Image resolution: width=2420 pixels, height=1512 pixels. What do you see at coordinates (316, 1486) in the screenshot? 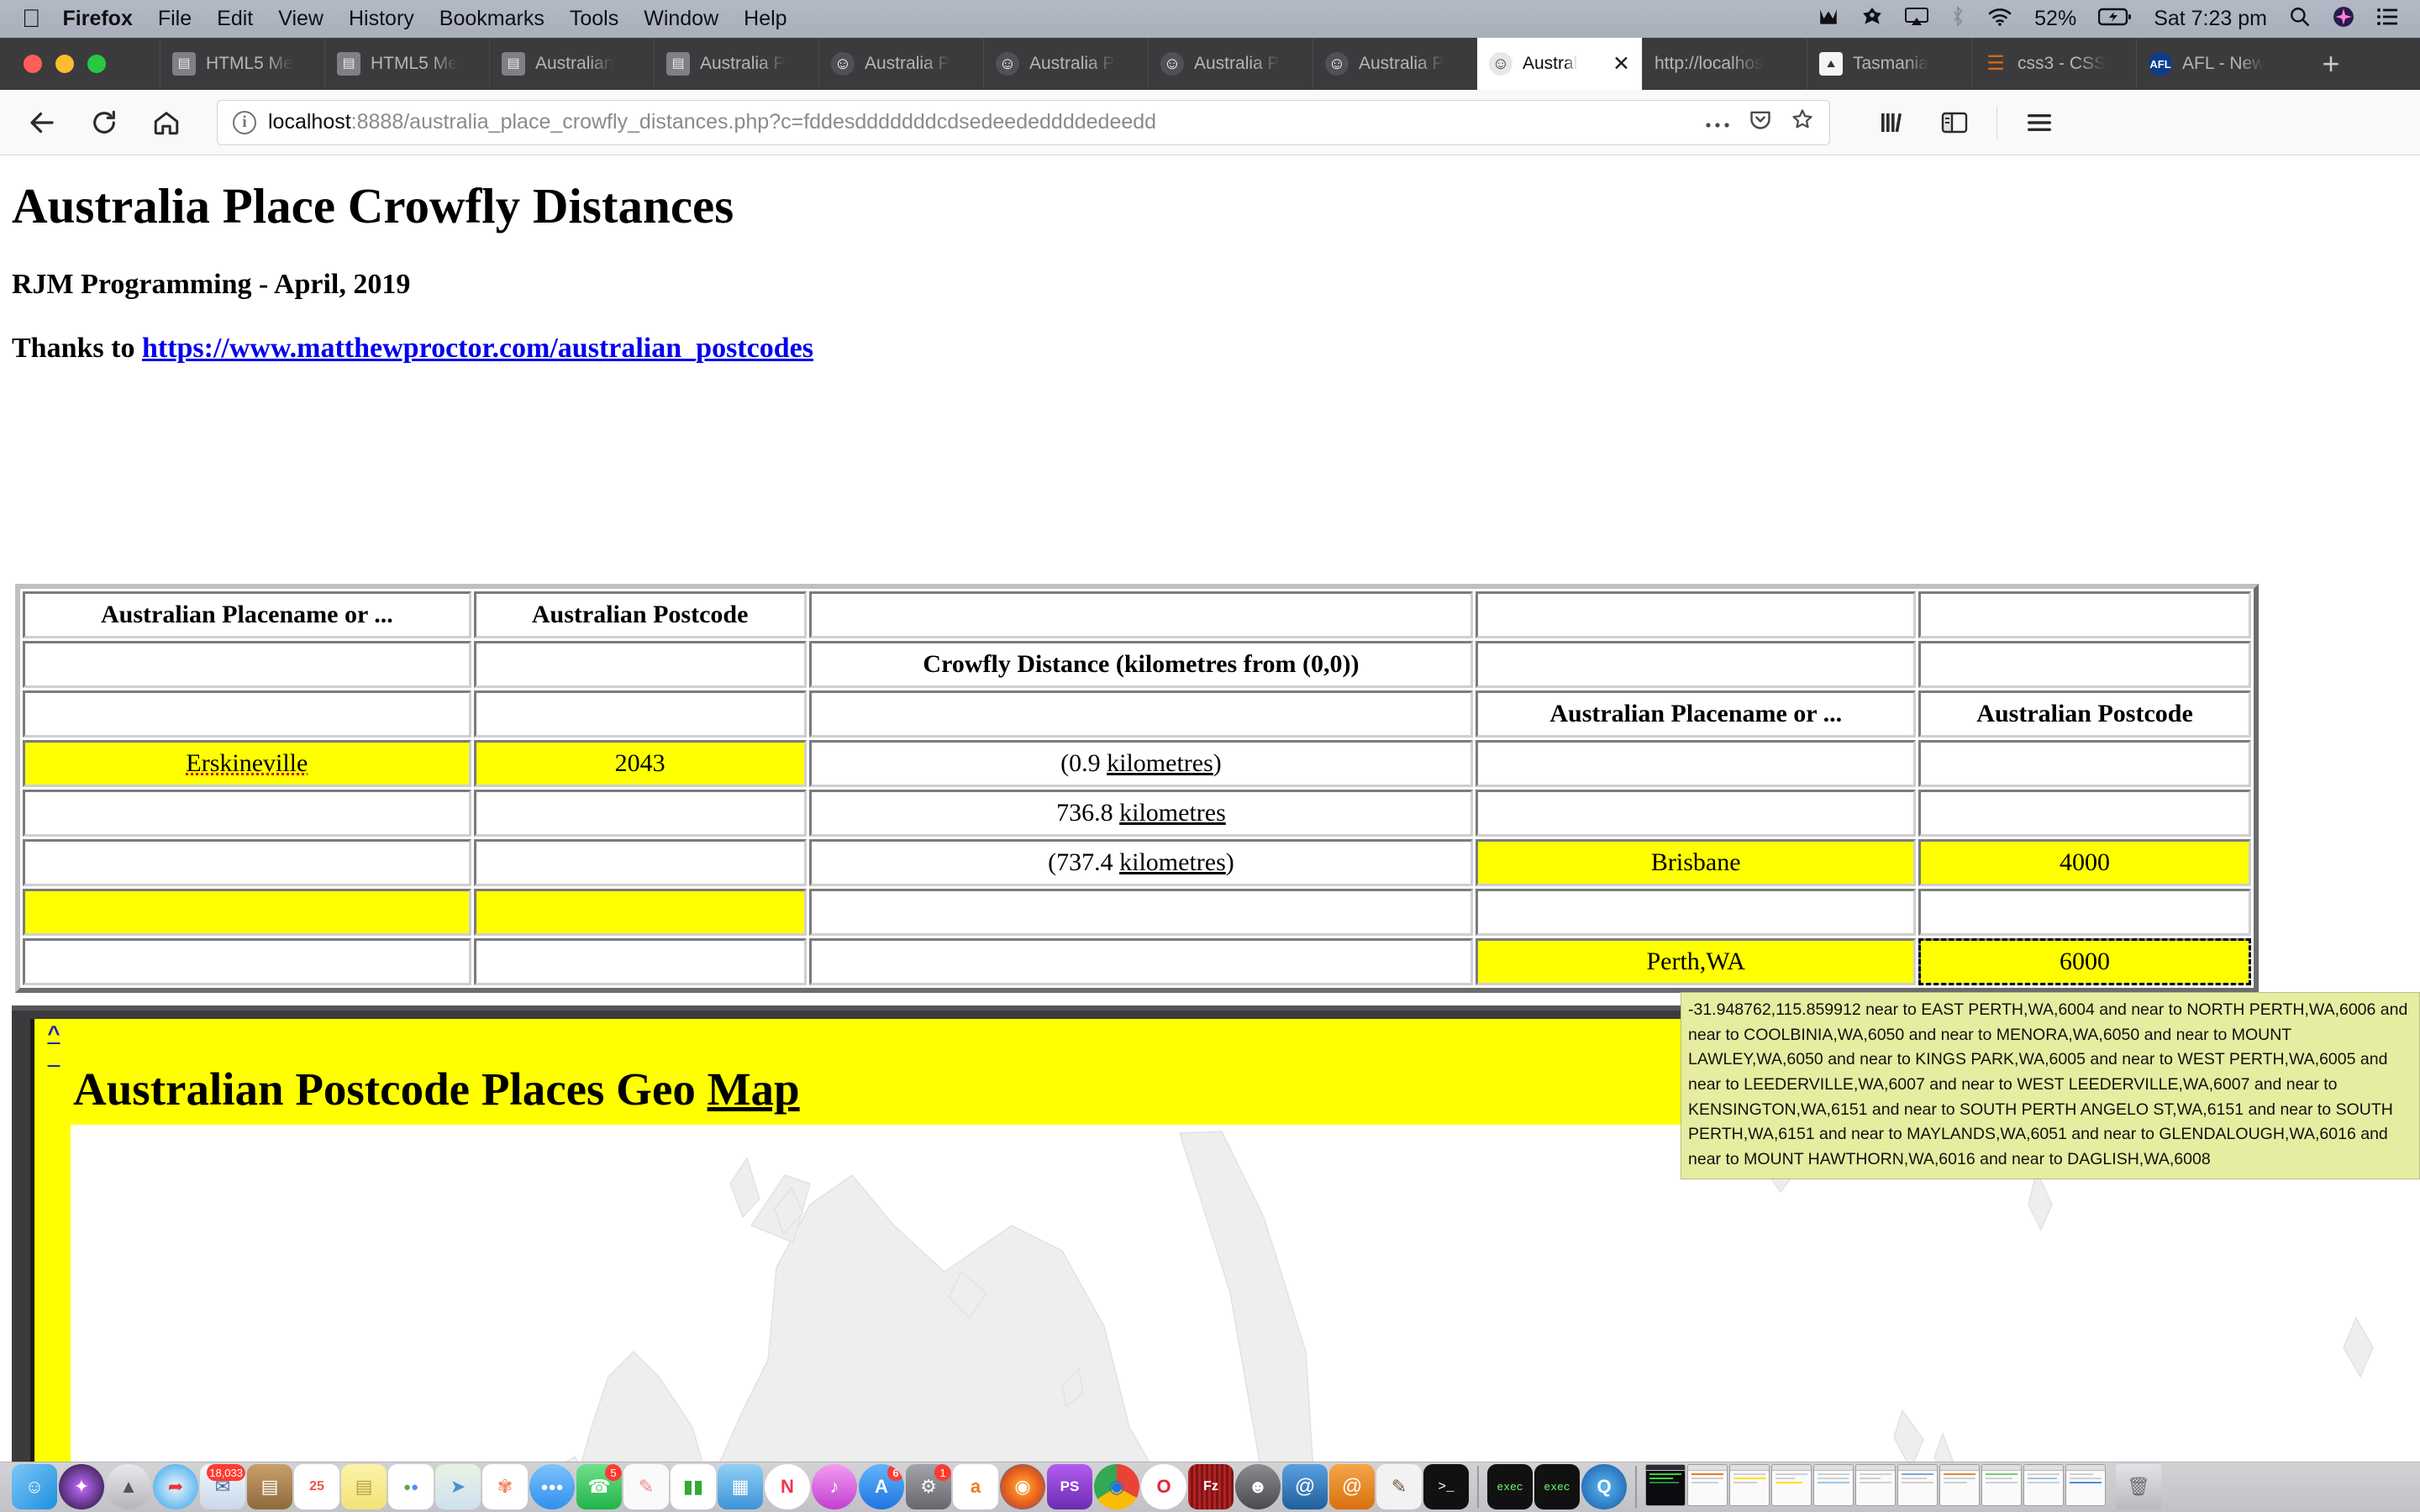
I see `dock-item: 25` at bounding box center [316, 1486].